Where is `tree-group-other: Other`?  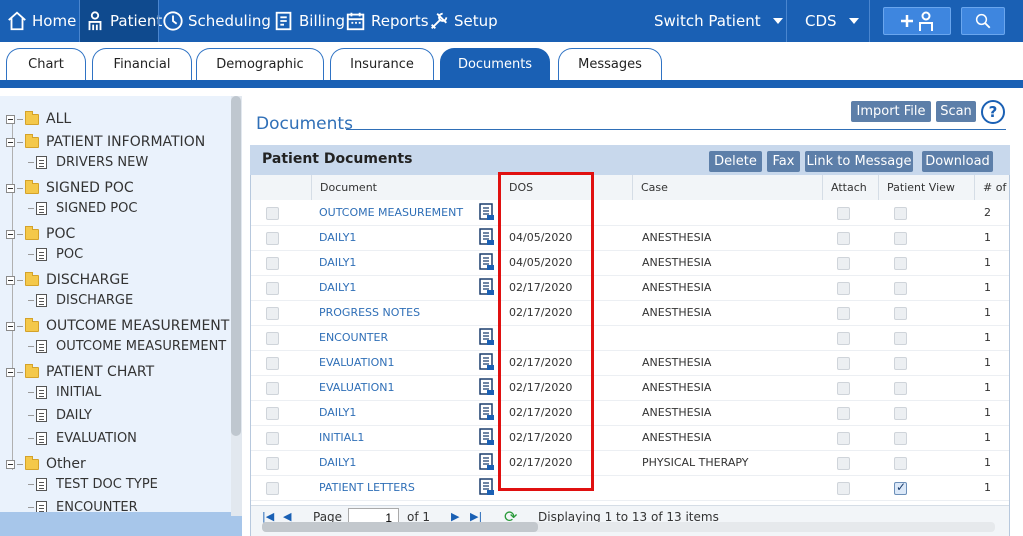 tree-group-other: Other is located at coordinates (46, 463).